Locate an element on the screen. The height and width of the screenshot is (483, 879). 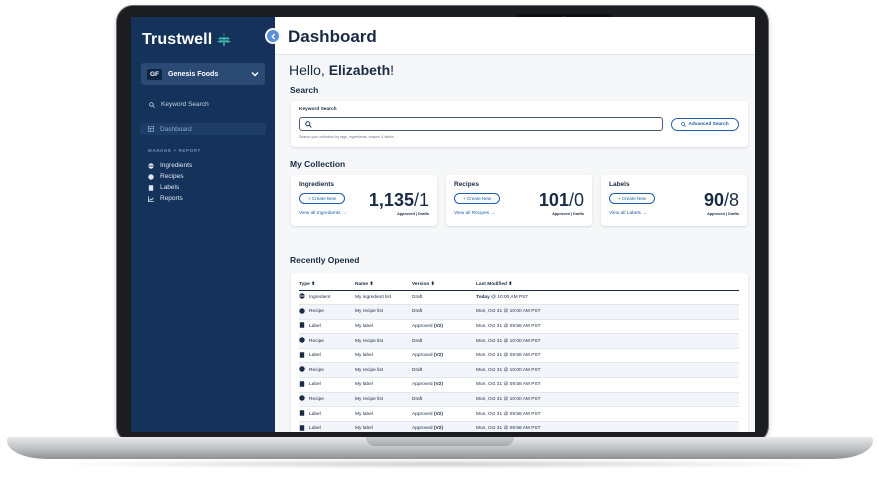
collapse-sidebar-button is located at coordinates (273, 36).